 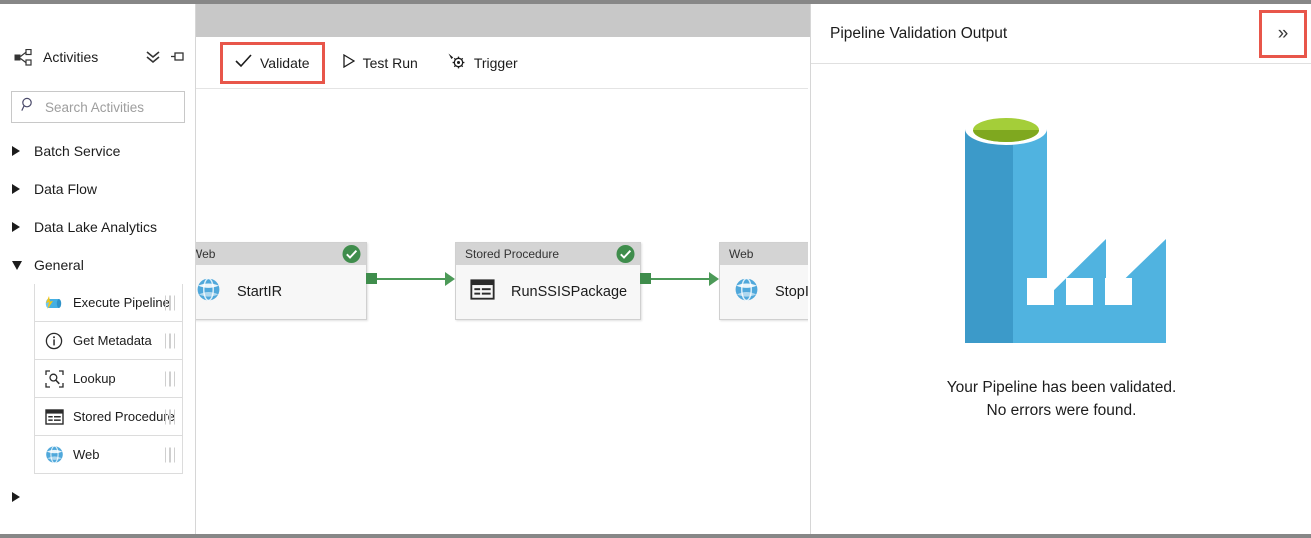 I want to click on node-type-label: Stored Procedure, so click(x=512, y=254).